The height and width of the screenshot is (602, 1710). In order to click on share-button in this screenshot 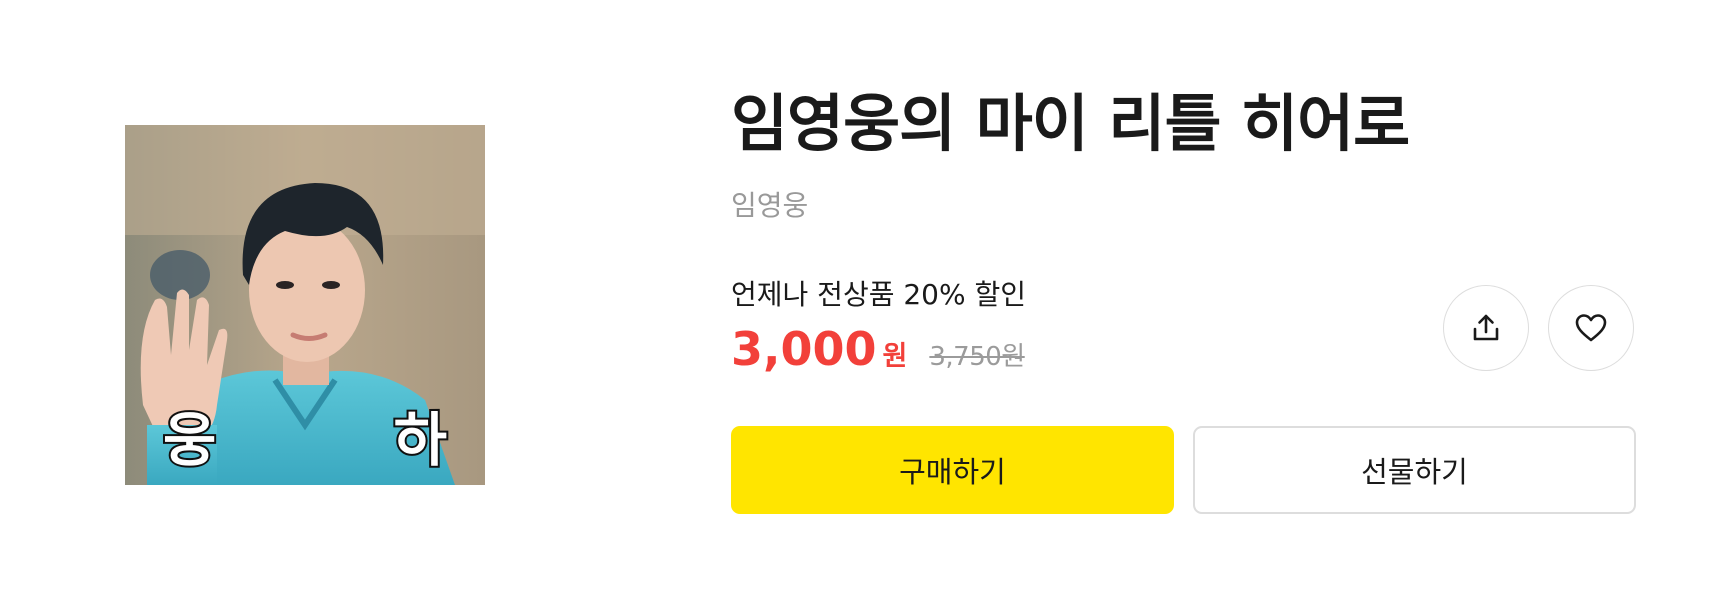, I will do `click(1486, 328)`.